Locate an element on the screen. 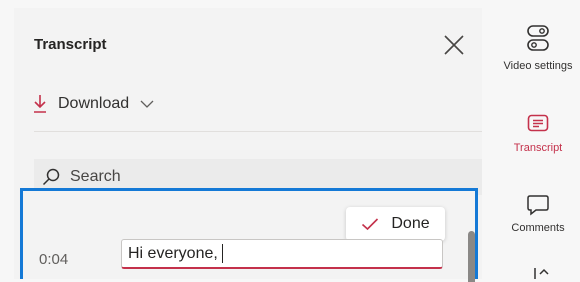 The height and width of the screenshot is (282, 580). transcript-entry-text: Hi everyone, is located at coordinates (173, 253).